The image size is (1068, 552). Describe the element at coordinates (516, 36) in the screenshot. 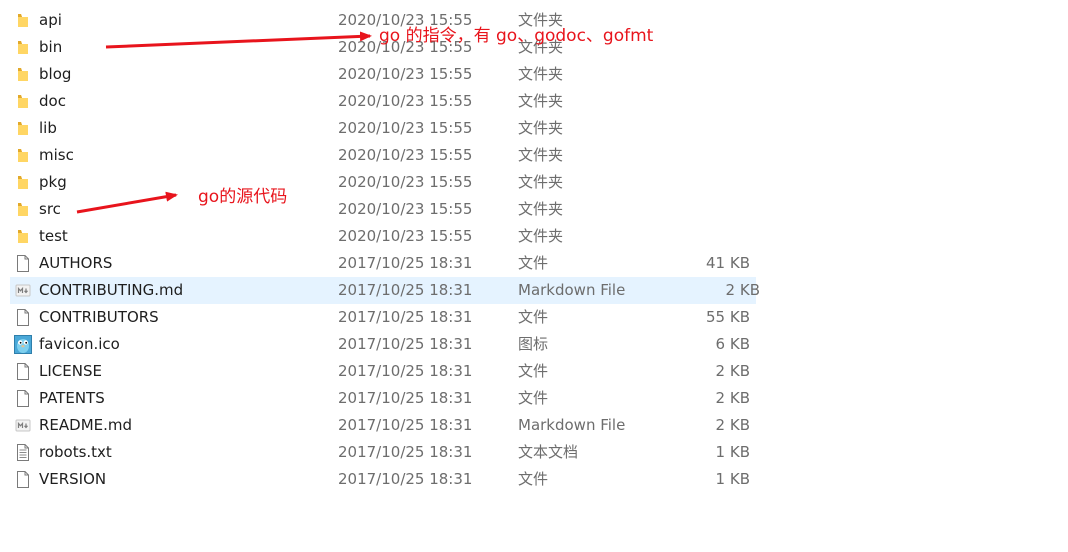

I see `bin-annotation-text: go 的指令，有 go、godoc、gofmt` at that location.